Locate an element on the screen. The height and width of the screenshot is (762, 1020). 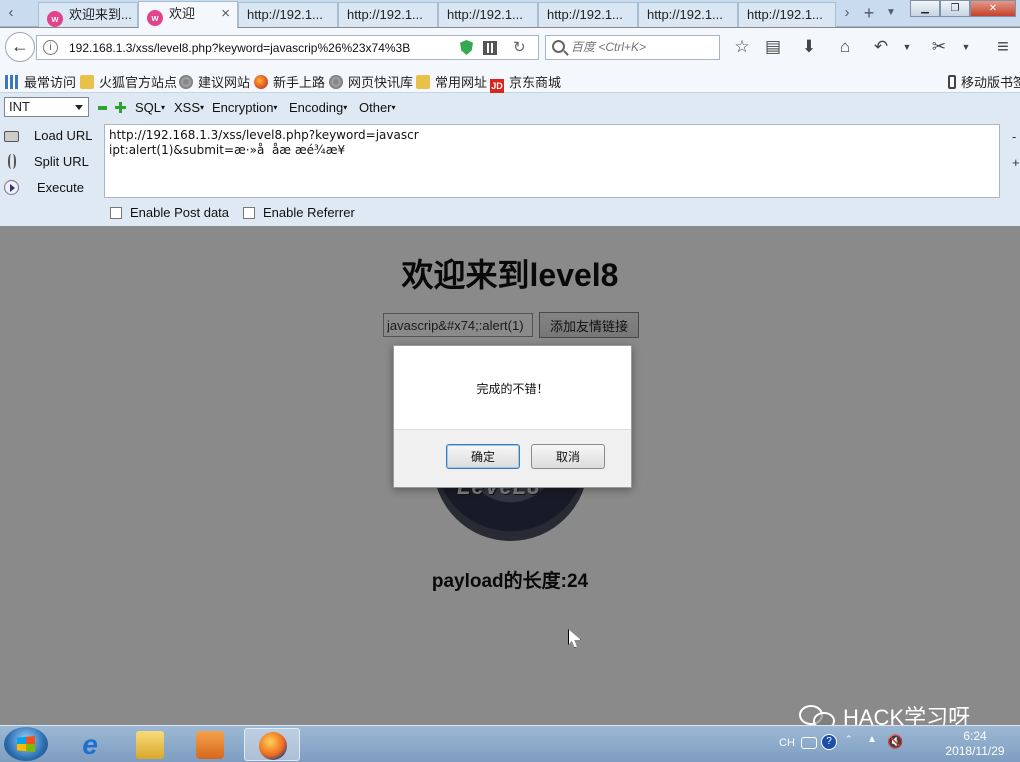
shrink-textarea-icon: - is located at coordinates (1014, 136).